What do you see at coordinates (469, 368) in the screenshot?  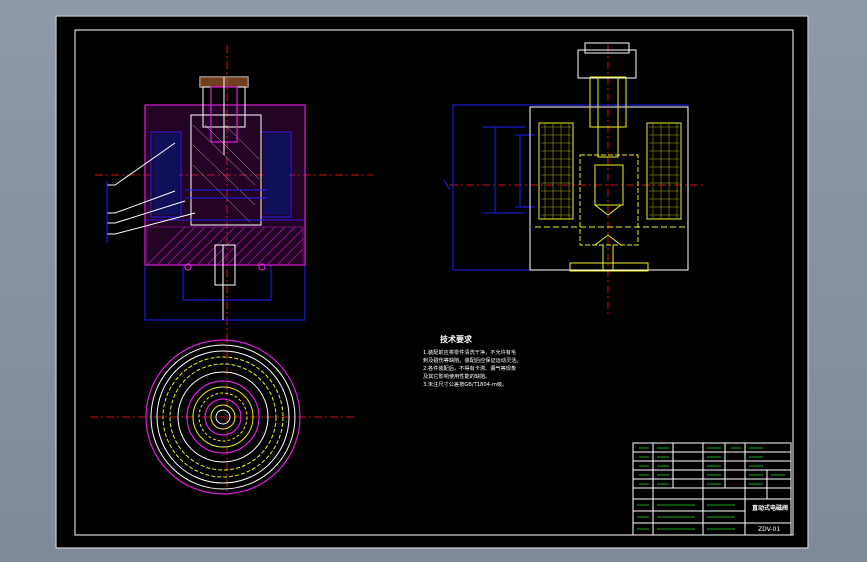 I see `tech-note-line: 2.各件装配后，不得有卡滞、漏气等现象` at bounding box center [469, 368].